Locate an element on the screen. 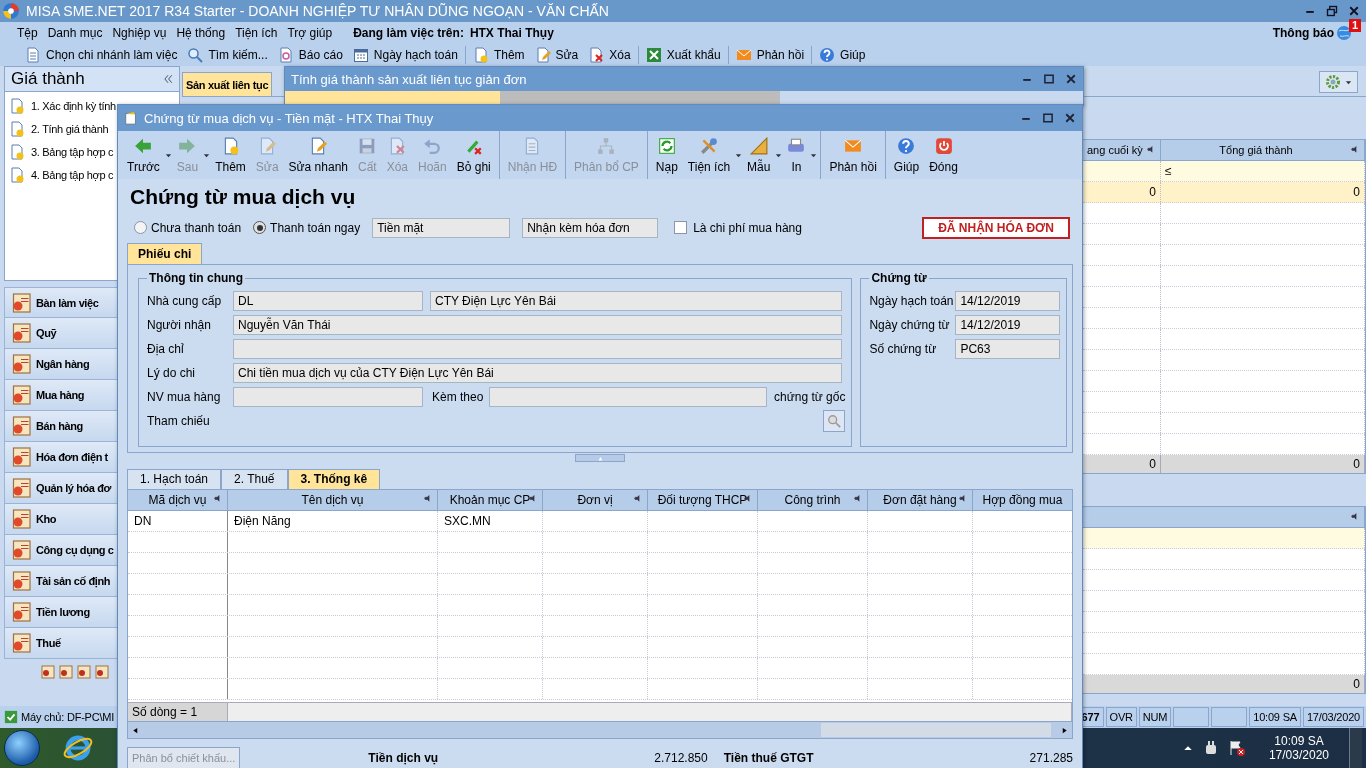 The width and height of the screenshot is (1366, 768). small-paper-icon is located at coordinates (48, 672).